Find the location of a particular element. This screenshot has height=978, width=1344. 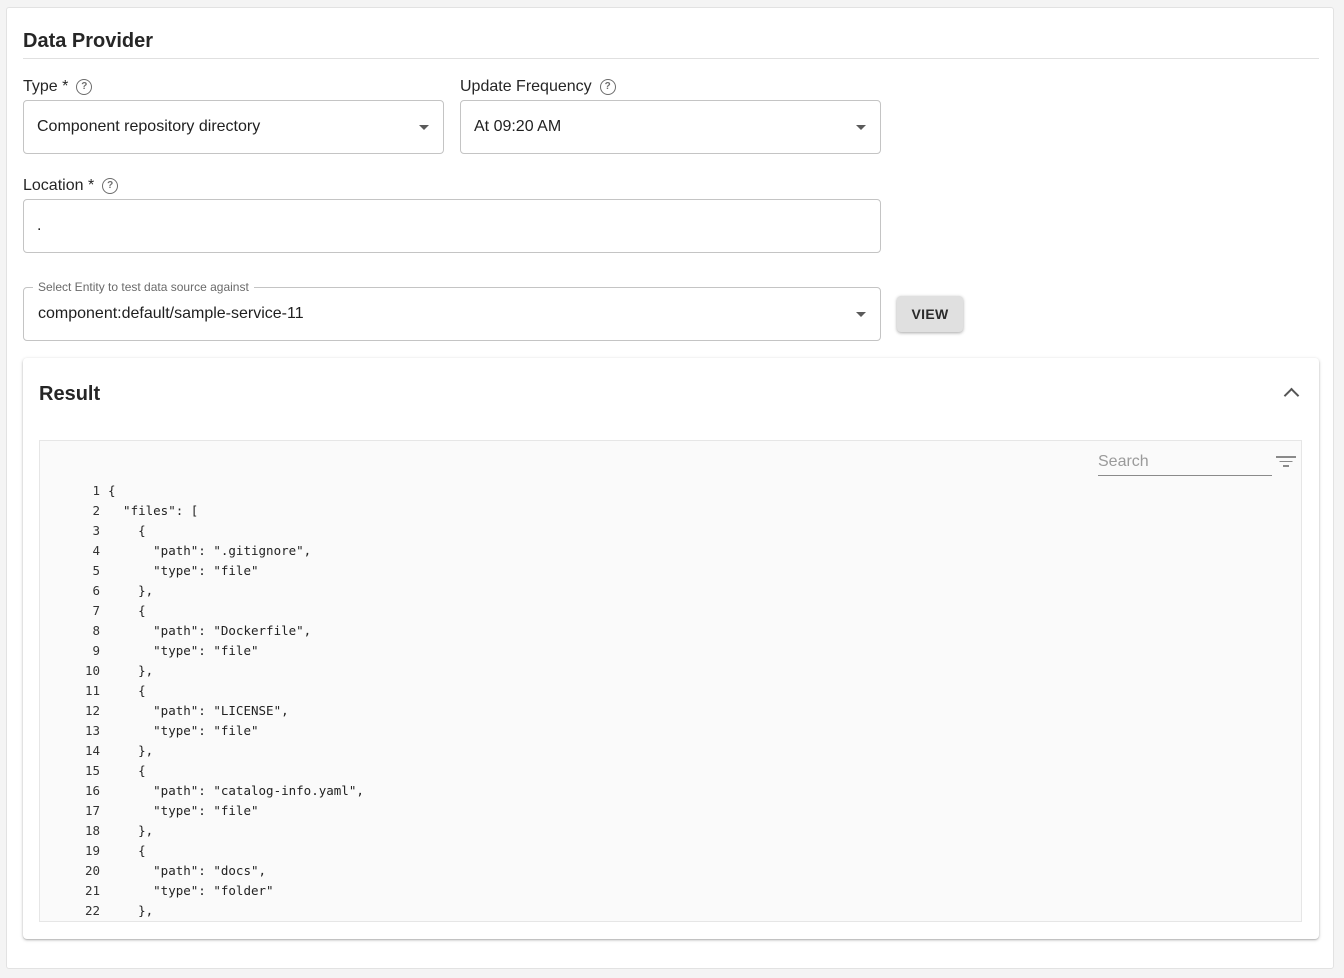

line-number: 7 is located at coordinates (96, 610).